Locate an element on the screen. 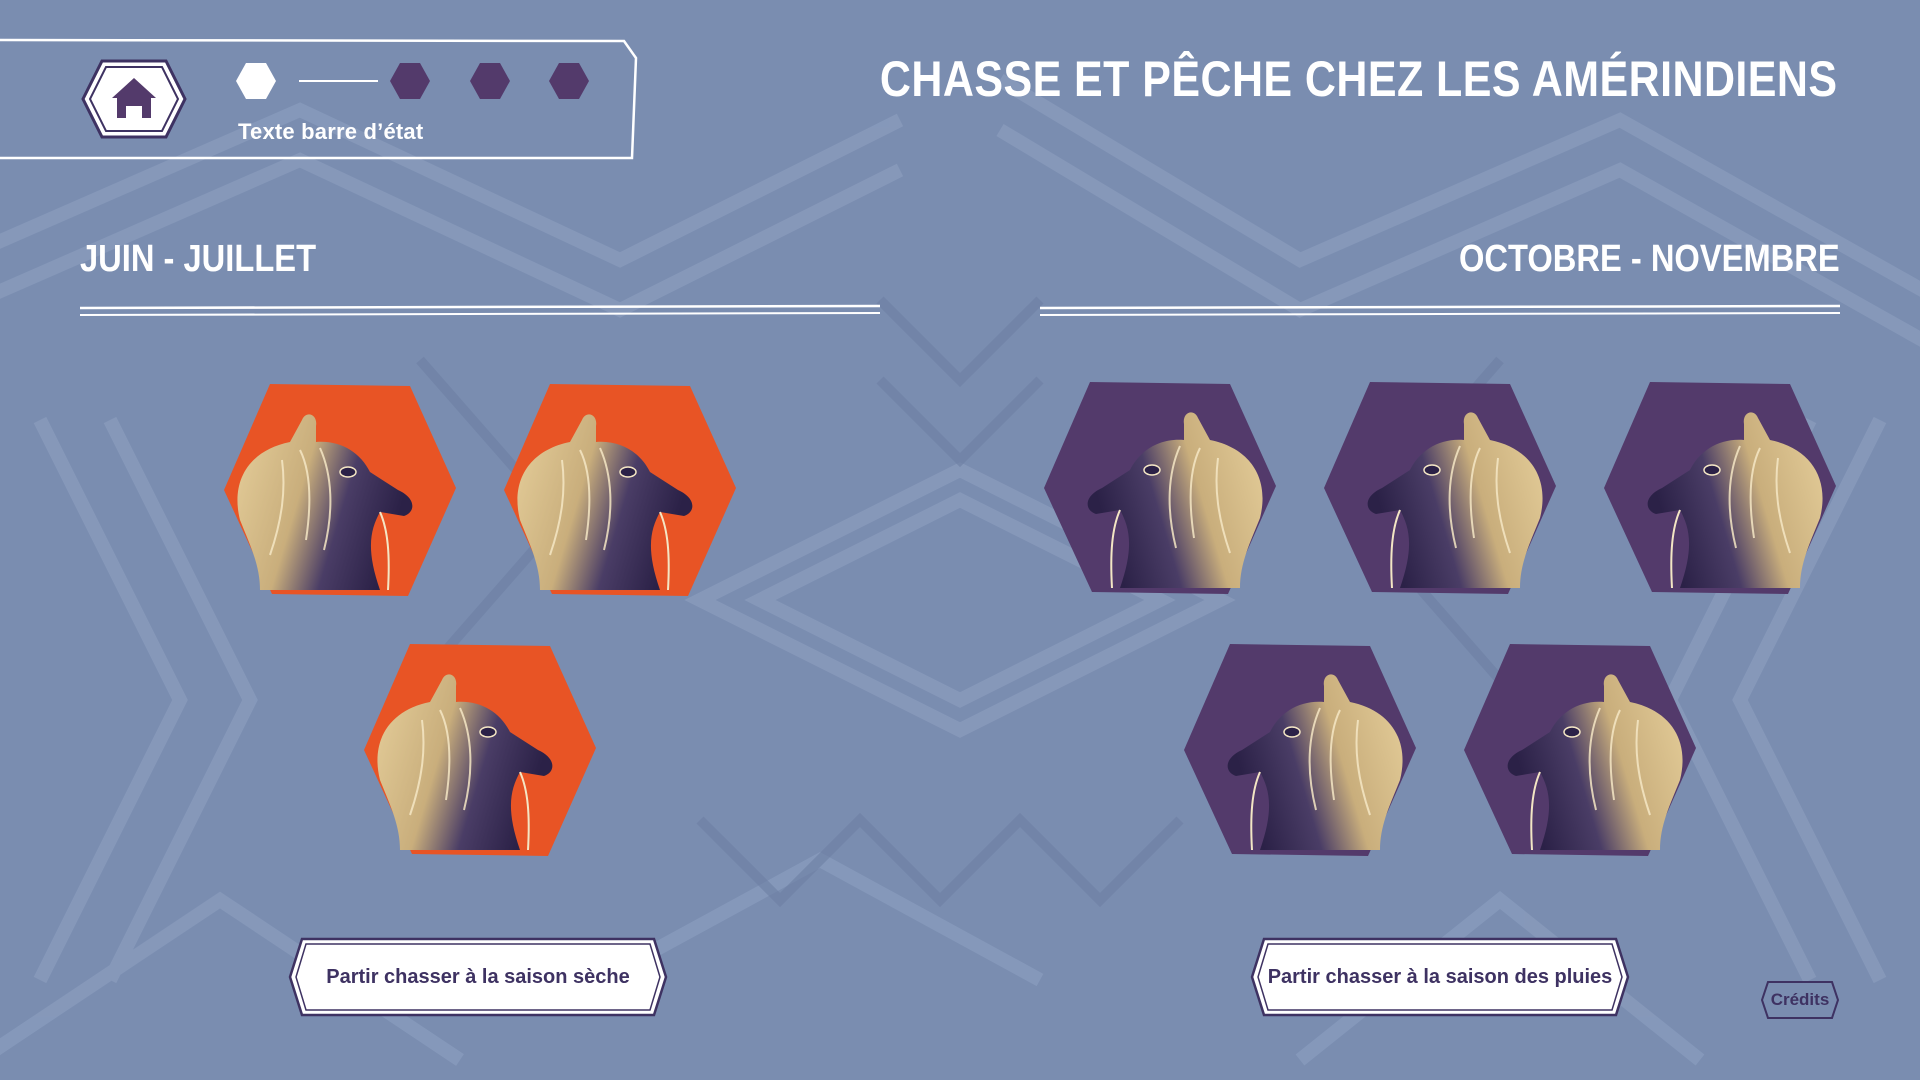 The height and width of the screenshot is (1080, 1920). credits-label: Crédits is located at coordinates (1800, 999).